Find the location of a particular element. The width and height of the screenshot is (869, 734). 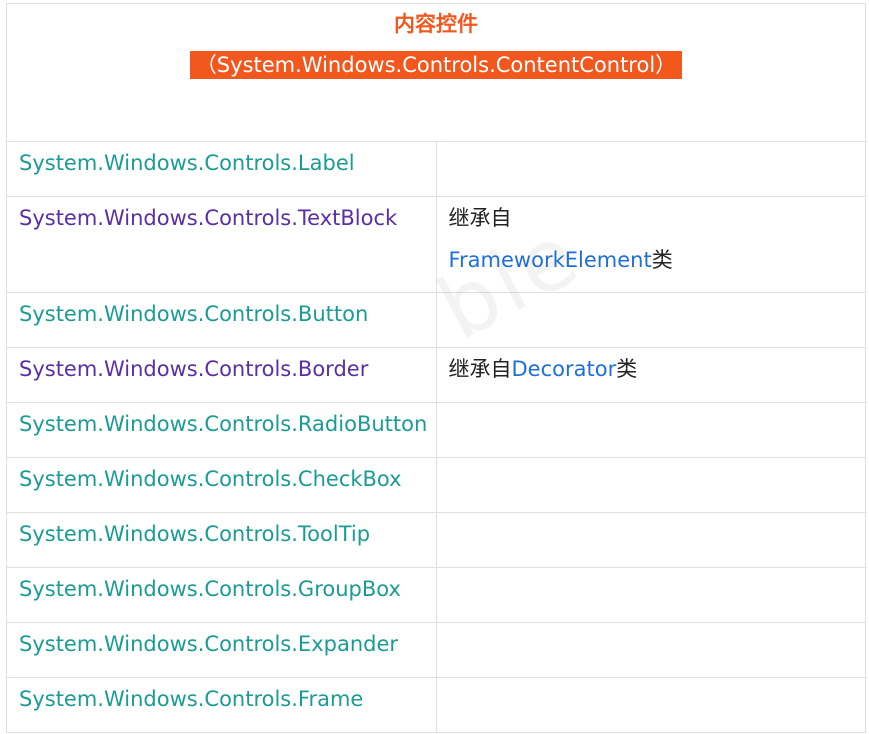

control-name: System.Windows.Controls.TextBlock is located at coordinates (208, 218).